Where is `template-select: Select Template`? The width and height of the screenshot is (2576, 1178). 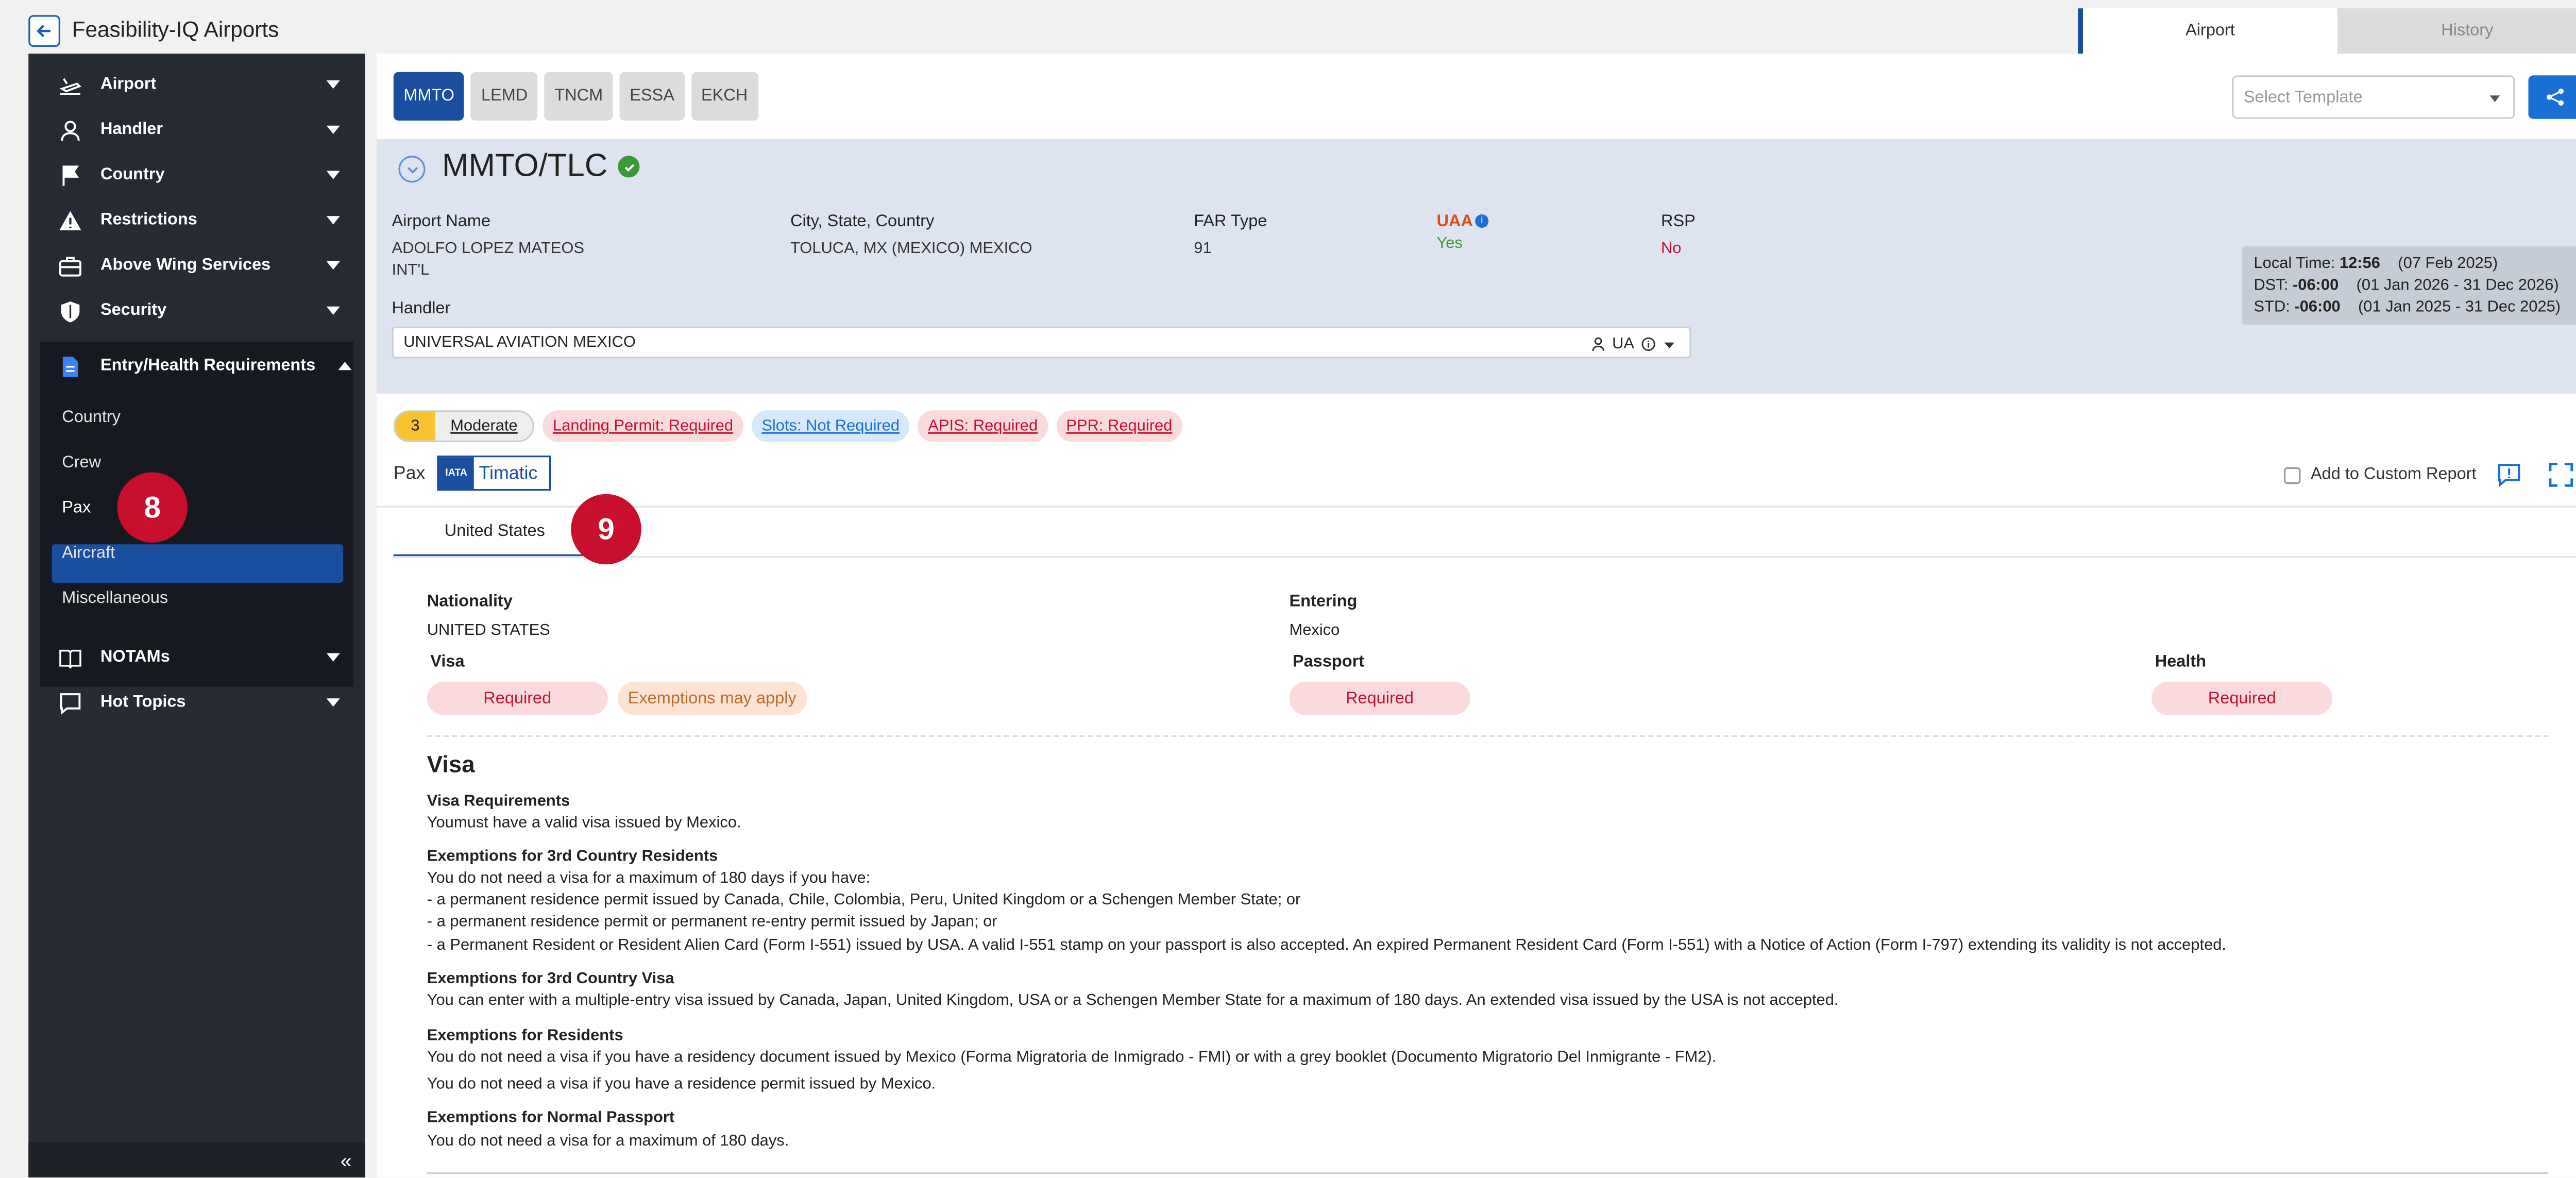 template-select: Select Template is located at coordinates (2373, 97).